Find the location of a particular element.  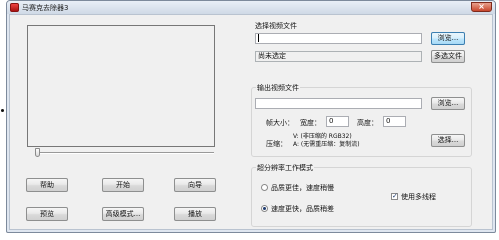

super-resolution-group: 超分辨率工作模式 is located at coordinates (361, 195).